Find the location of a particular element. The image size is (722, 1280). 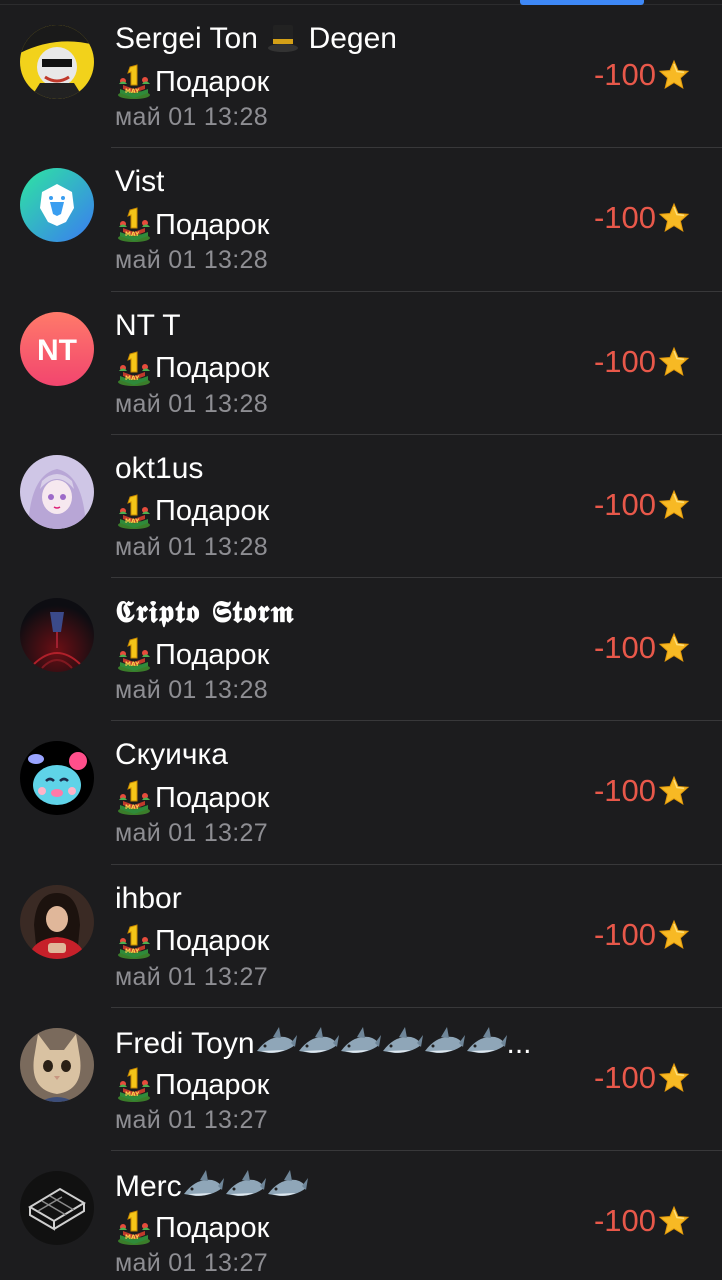

transaction-row: okt1us Подарок май 01 13:28 -100 is located at coordinates (361, 507).